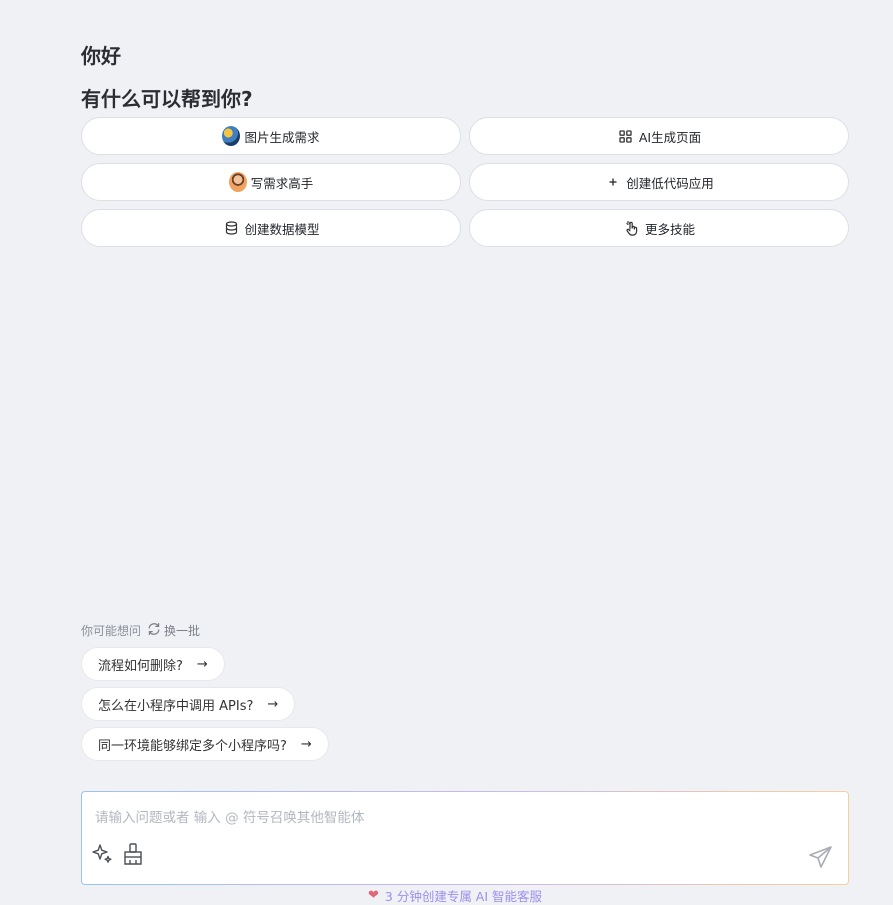 Image resolution: width=893 pixels, height=905 pixels. I want to click on suggestion-chip: 流程如何删除? →, so click(153, 664).